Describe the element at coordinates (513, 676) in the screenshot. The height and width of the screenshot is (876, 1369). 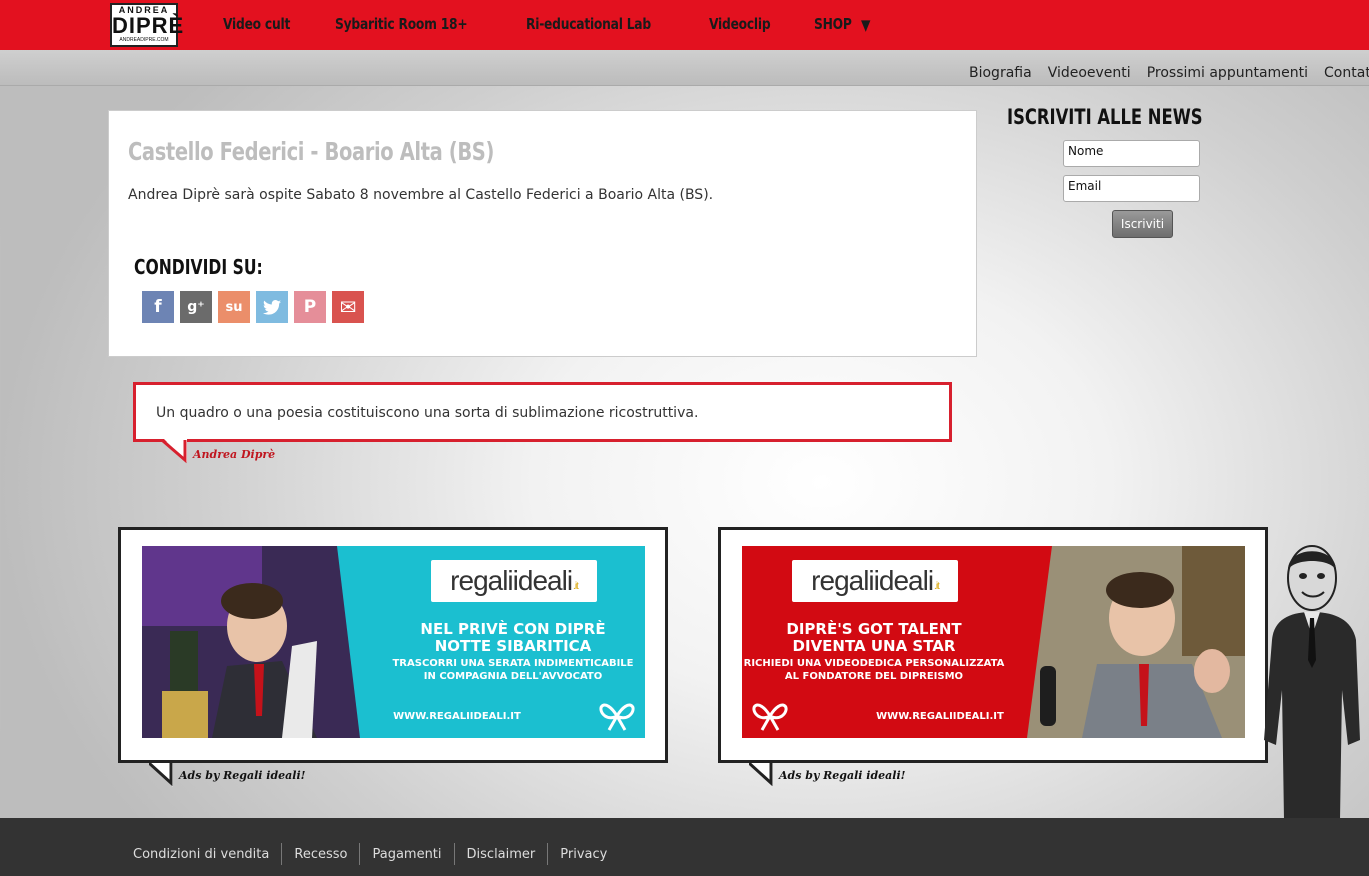
I see `ad-1-sub-2: IN COMPAGNIA DELL'AVVOCATO` at that location.